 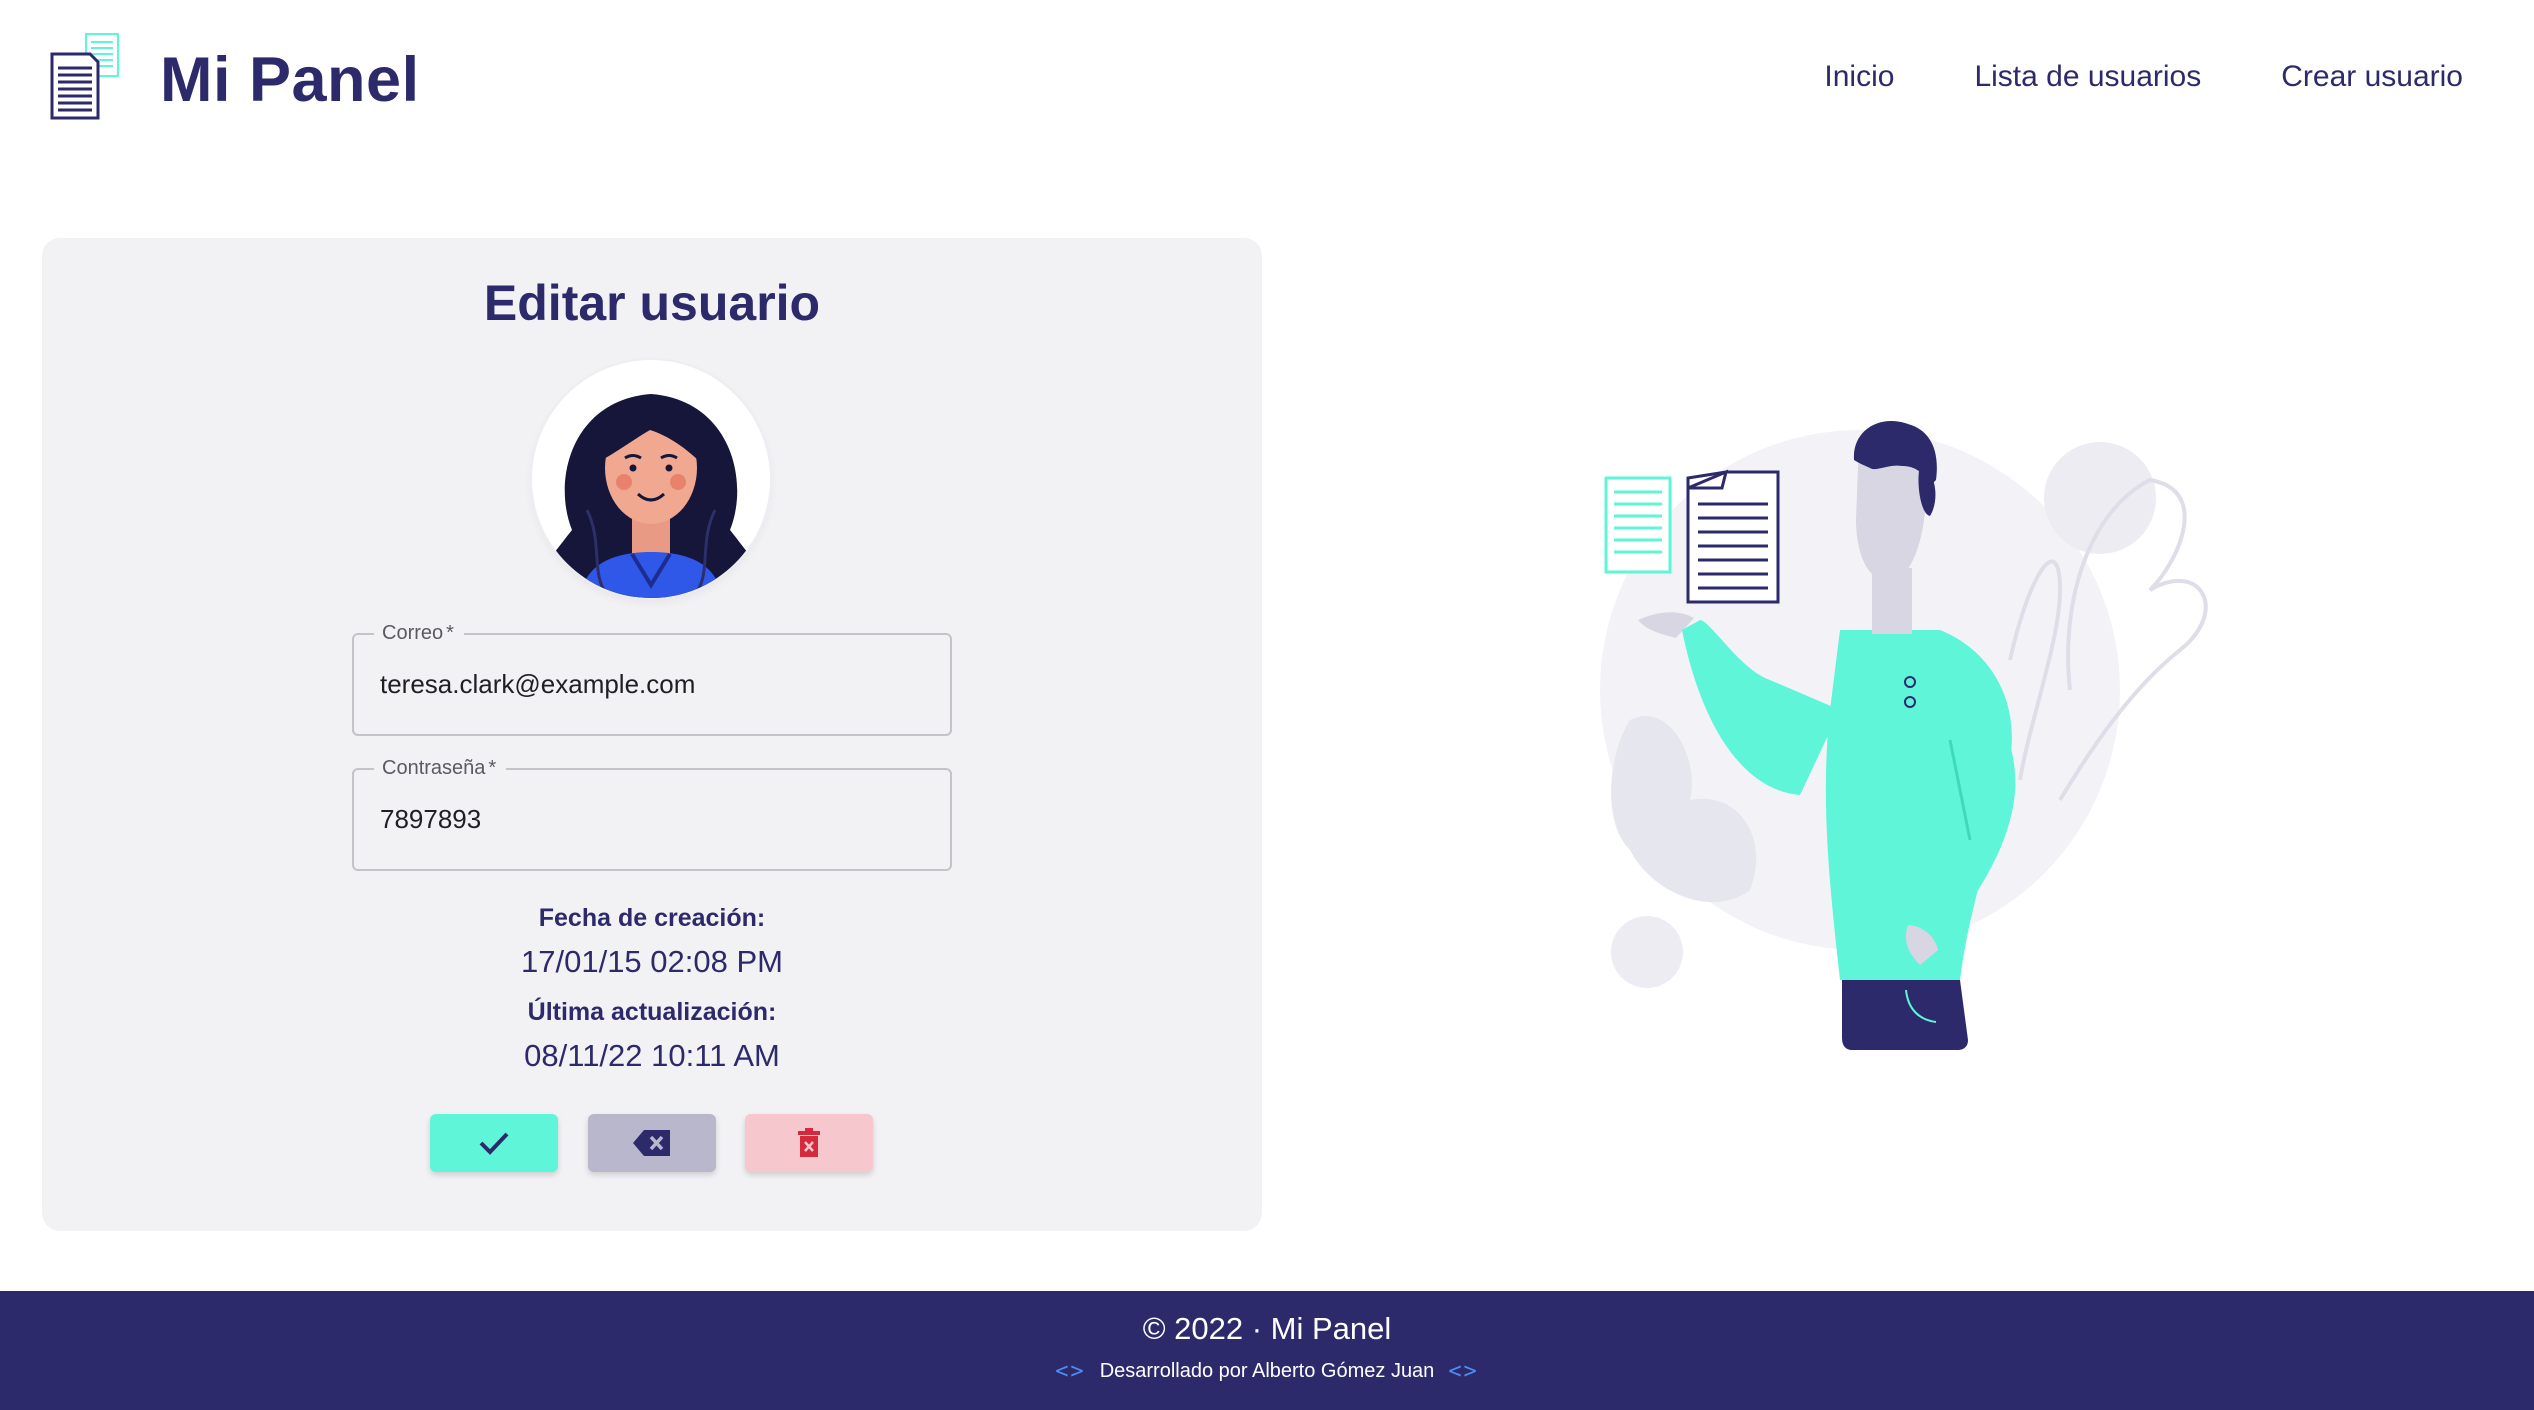 I want to click on main-nav: Inicio Lista de usuarios Crear usuario, so click(x=2143, y=77).